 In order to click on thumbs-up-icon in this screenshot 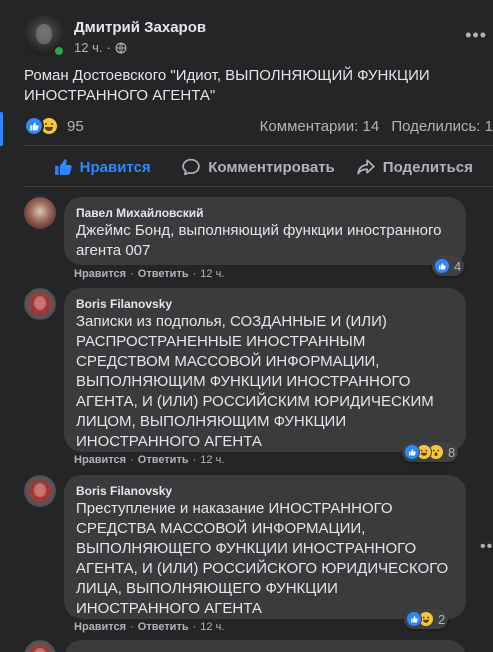, I will do `click(63, 167)`.